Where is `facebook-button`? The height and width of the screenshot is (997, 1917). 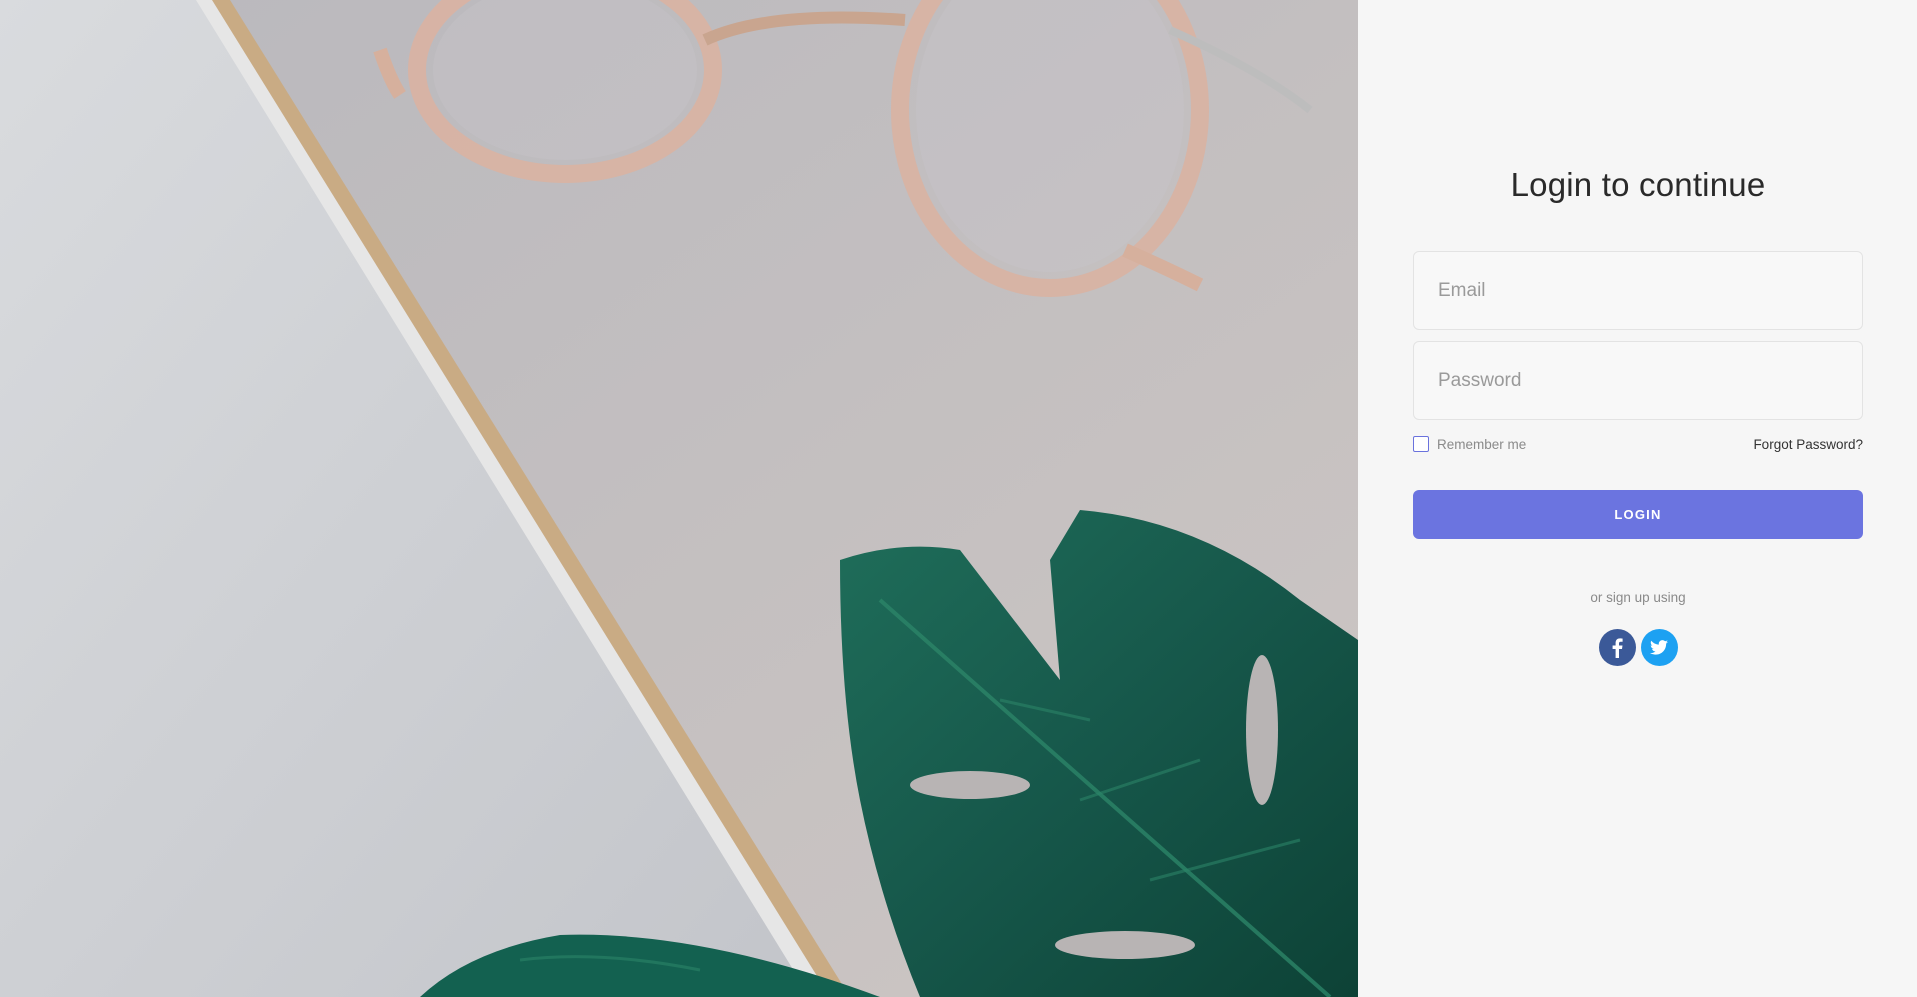
facebook-button is located at coordinates (1617, 647).